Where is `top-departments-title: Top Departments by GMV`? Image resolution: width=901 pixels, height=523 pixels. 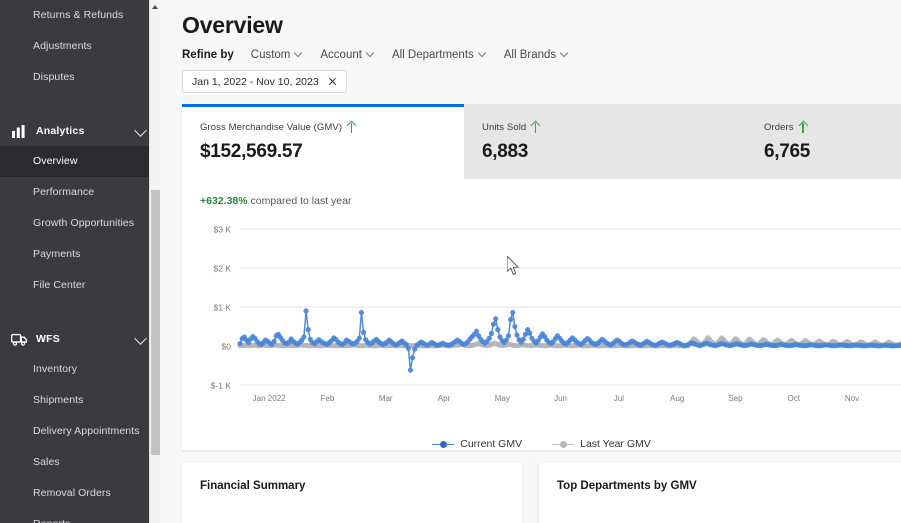 top-departments-title: Top Departments by GMV is located at coordinates (627, 486).